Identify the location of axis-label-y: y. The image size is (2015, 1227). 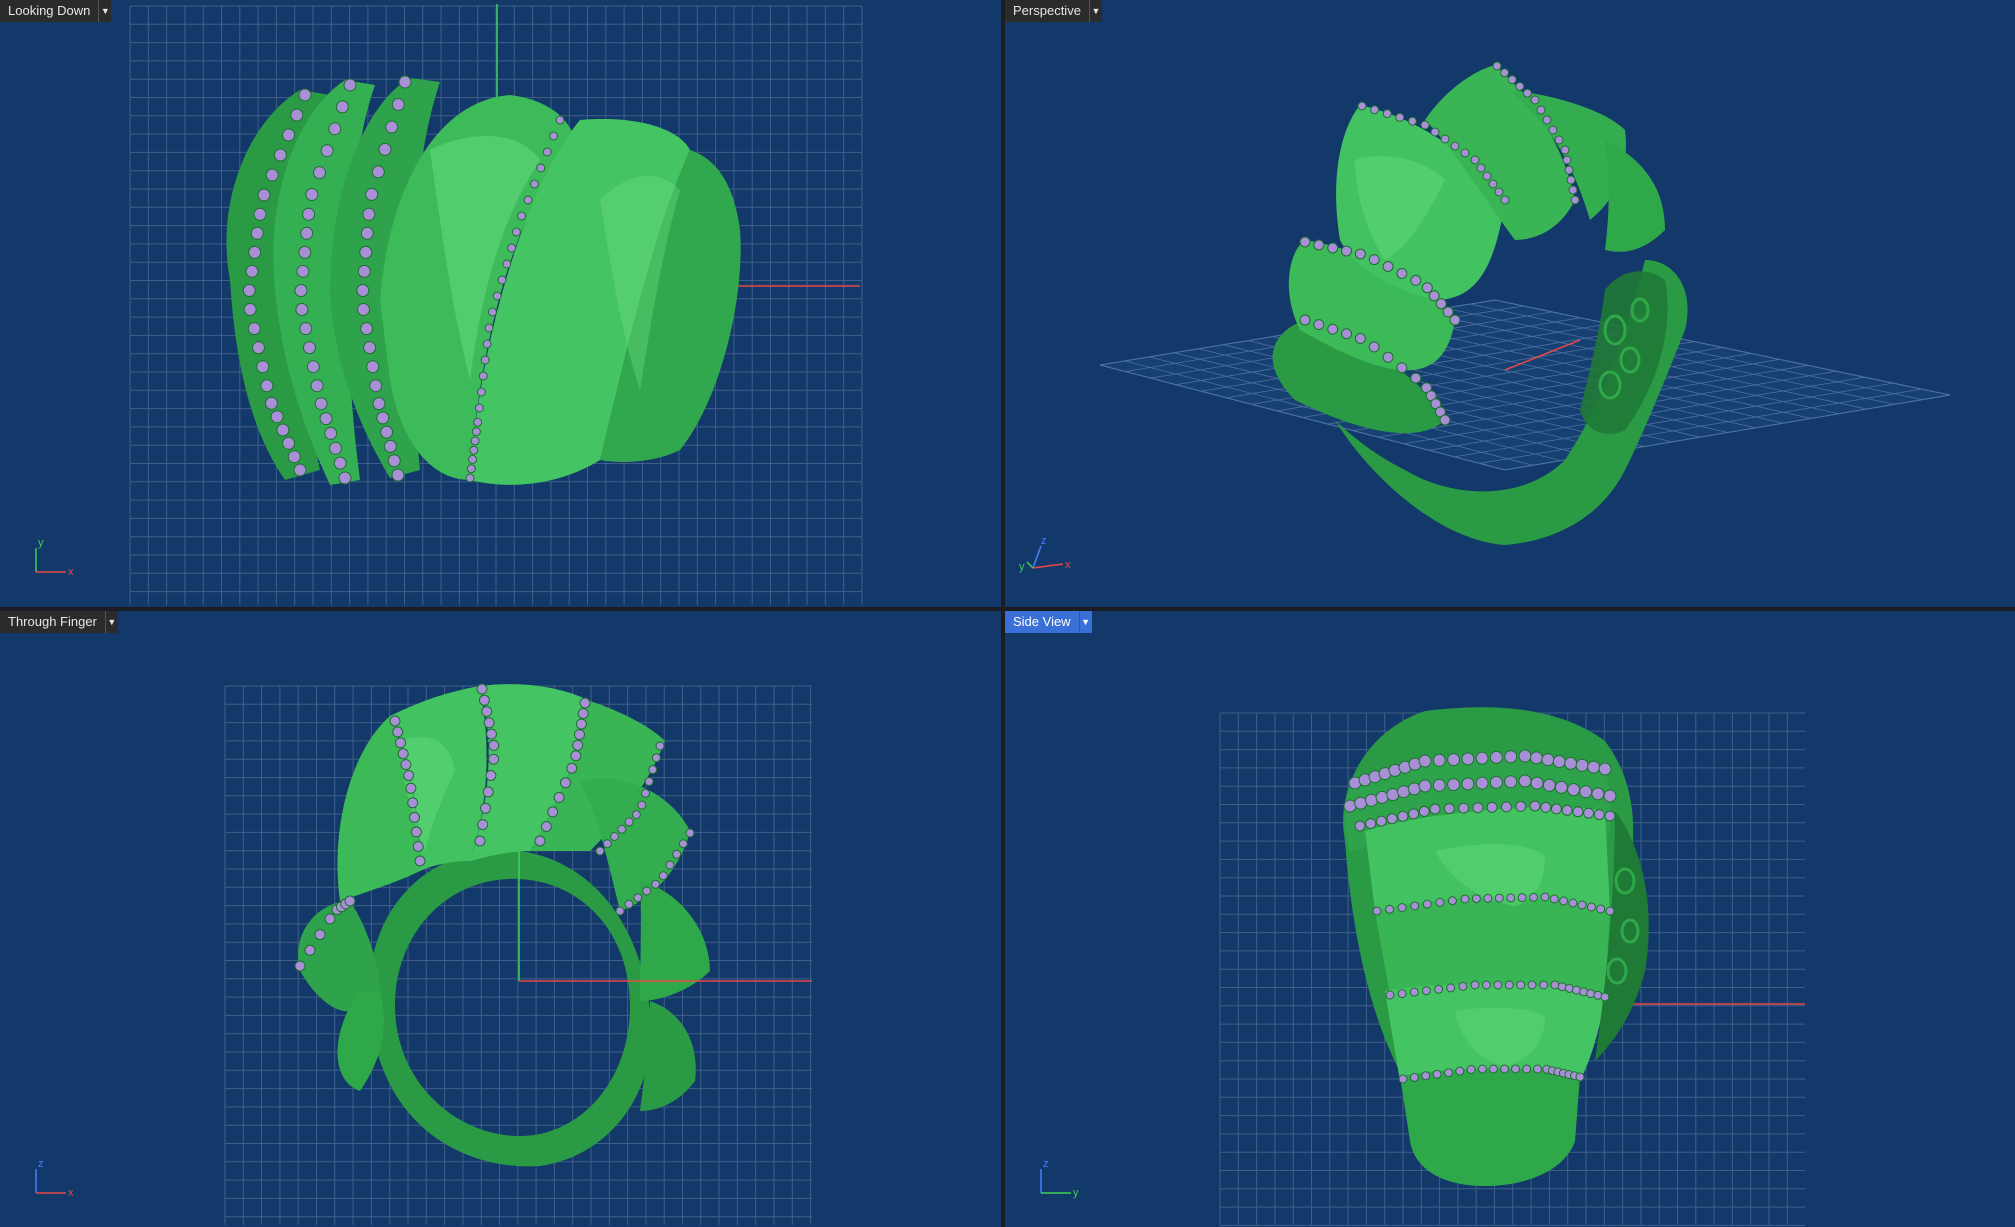
(41, 543).